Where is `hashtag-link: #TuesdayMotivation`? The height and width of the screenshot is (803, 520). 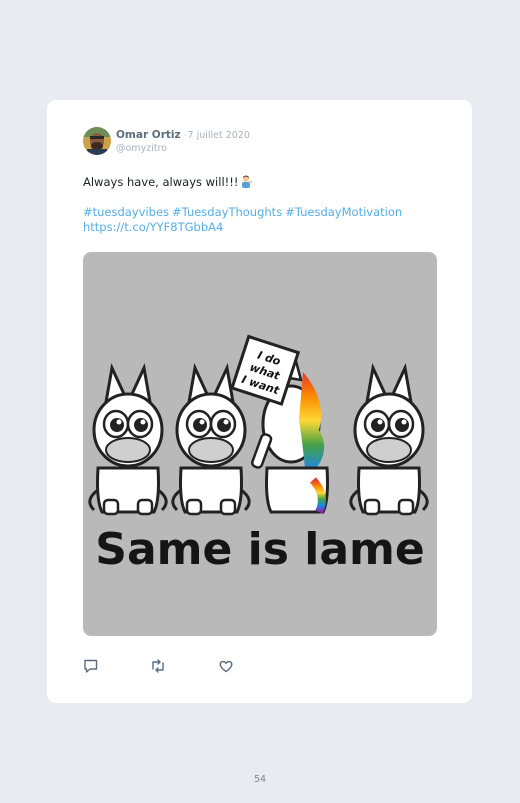
hashtag-link: #TuesdayMotivation is located at coordinates (343, 212).